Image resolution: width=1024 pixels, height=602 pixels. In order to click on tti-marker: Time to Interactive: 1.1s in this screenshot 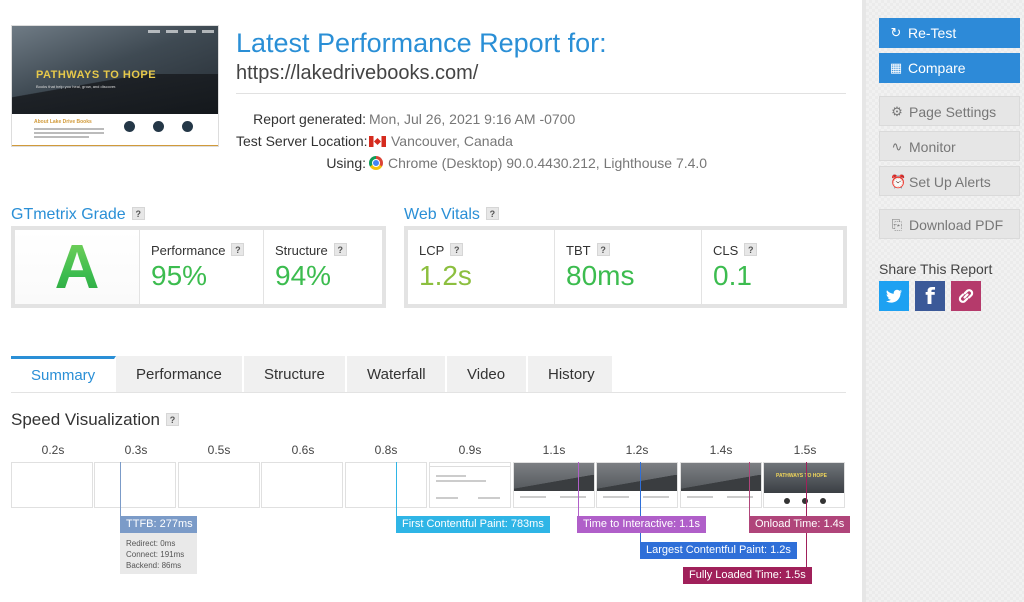, I will do `click(641, 524)`.